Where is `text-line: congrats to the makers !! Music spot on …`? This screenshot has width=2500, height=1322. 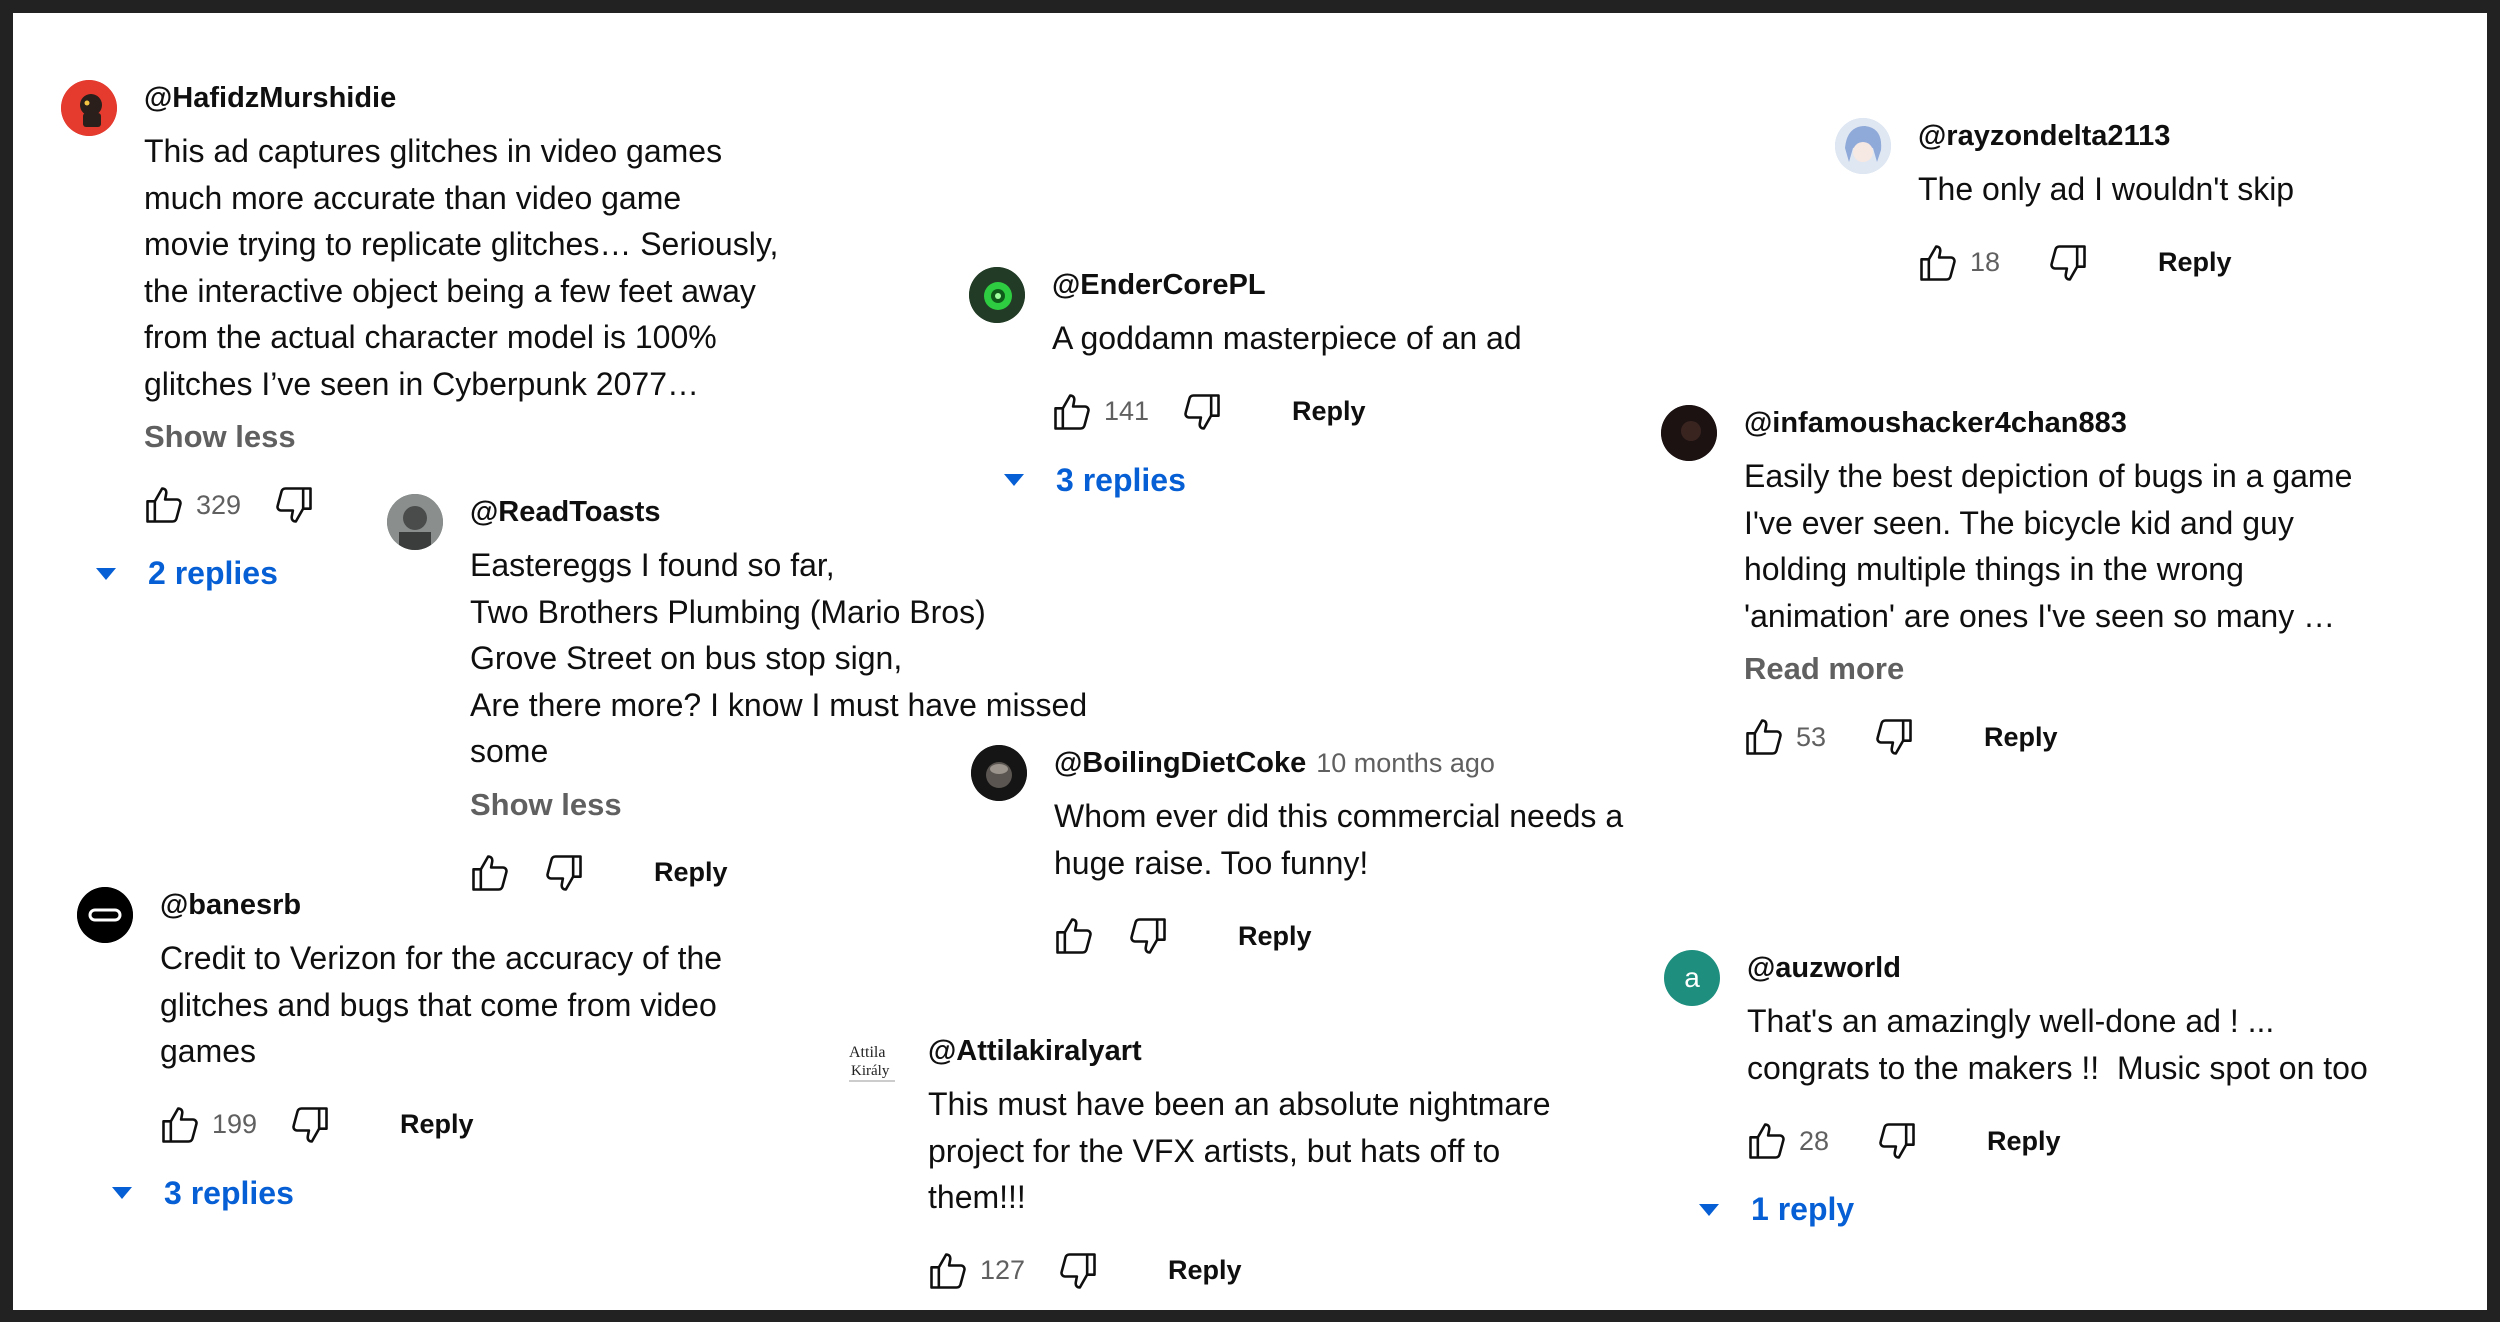 text-line: congrats to the makers !! Music spot on … is located at coordinates (2057, 1067).